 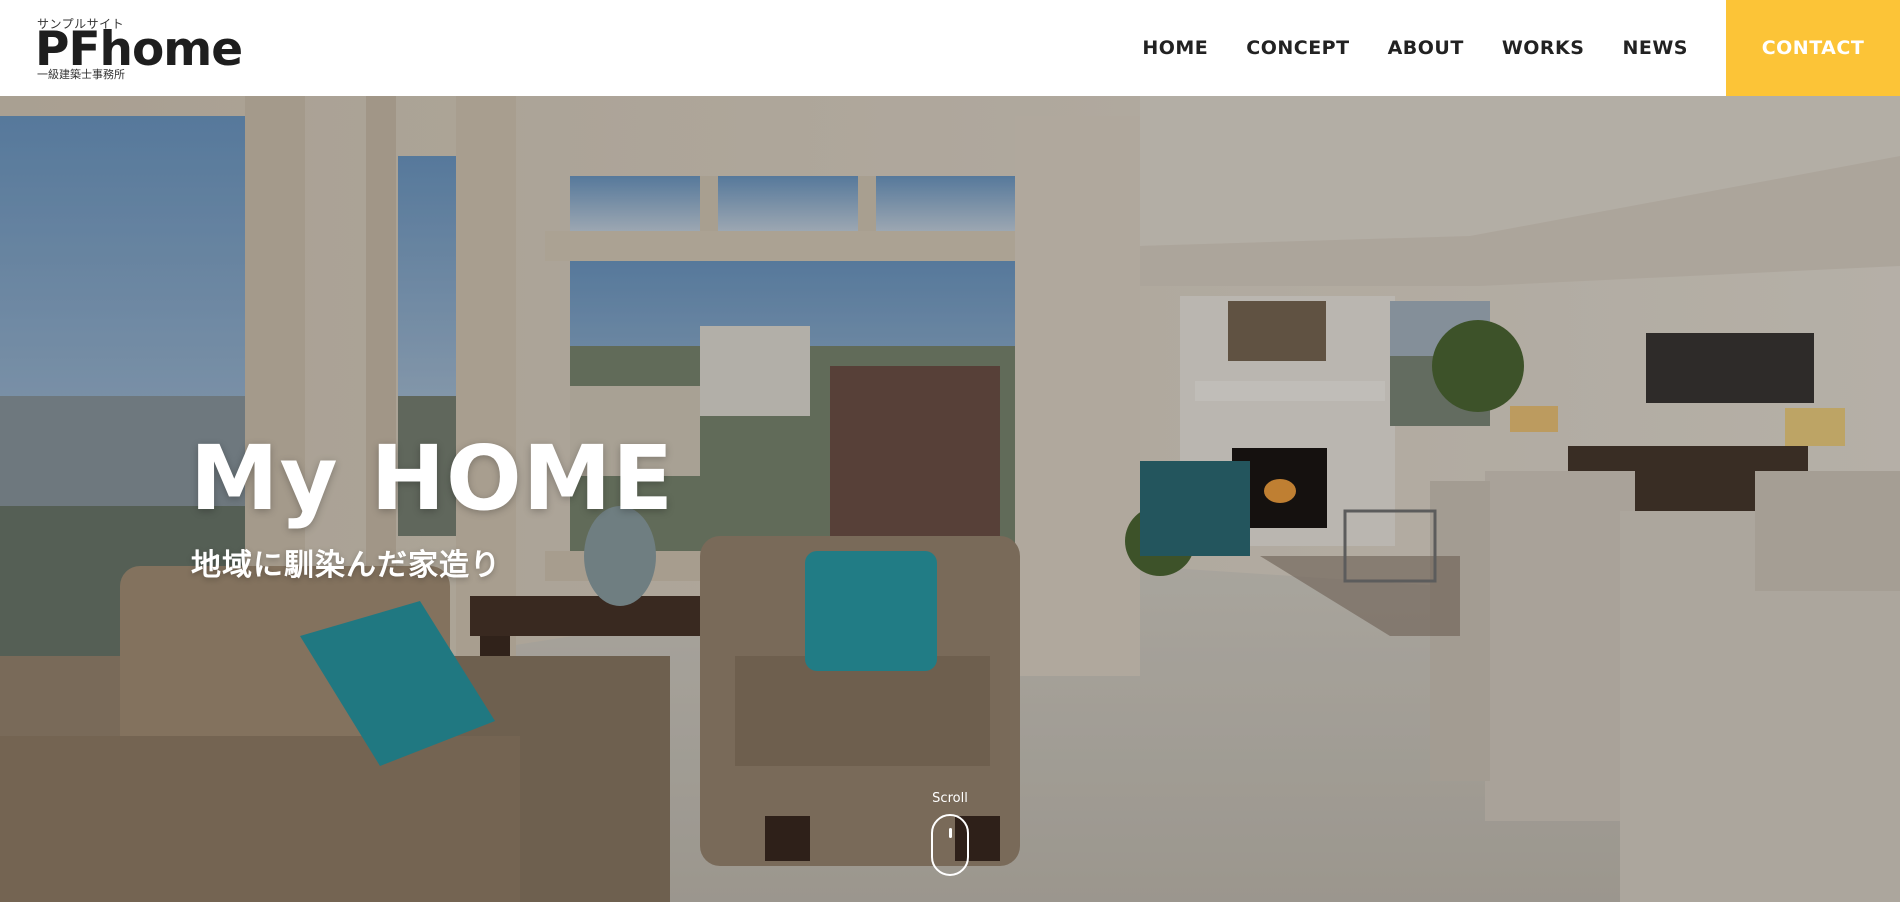 I want to click on nav-item-about: ABOUT, so click(x=1426, y=48).